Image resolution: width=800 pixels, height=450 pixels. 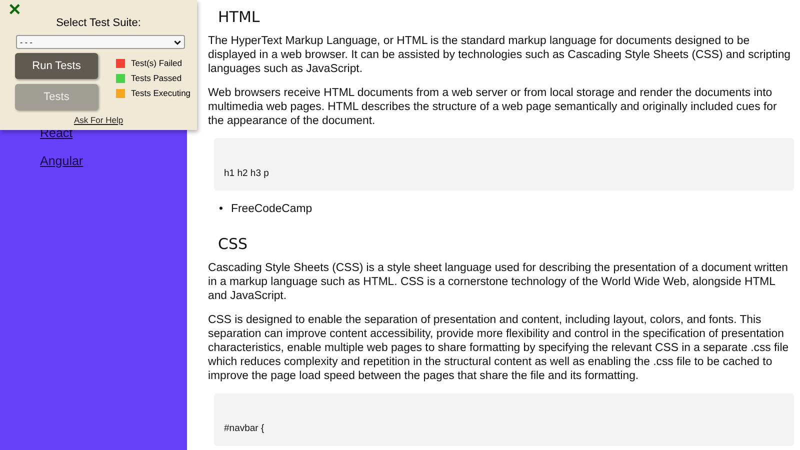 What do you see at coordinates (493, 107) in the screenshot?
I see `paragraph: Web browsers receive HTML documents from a web server or from local storage and render the documents into multimedia web pages. HTML describes the structure of a web page semantically and originally included cues for the appearance of the document.` at bounding box center [493, 107].